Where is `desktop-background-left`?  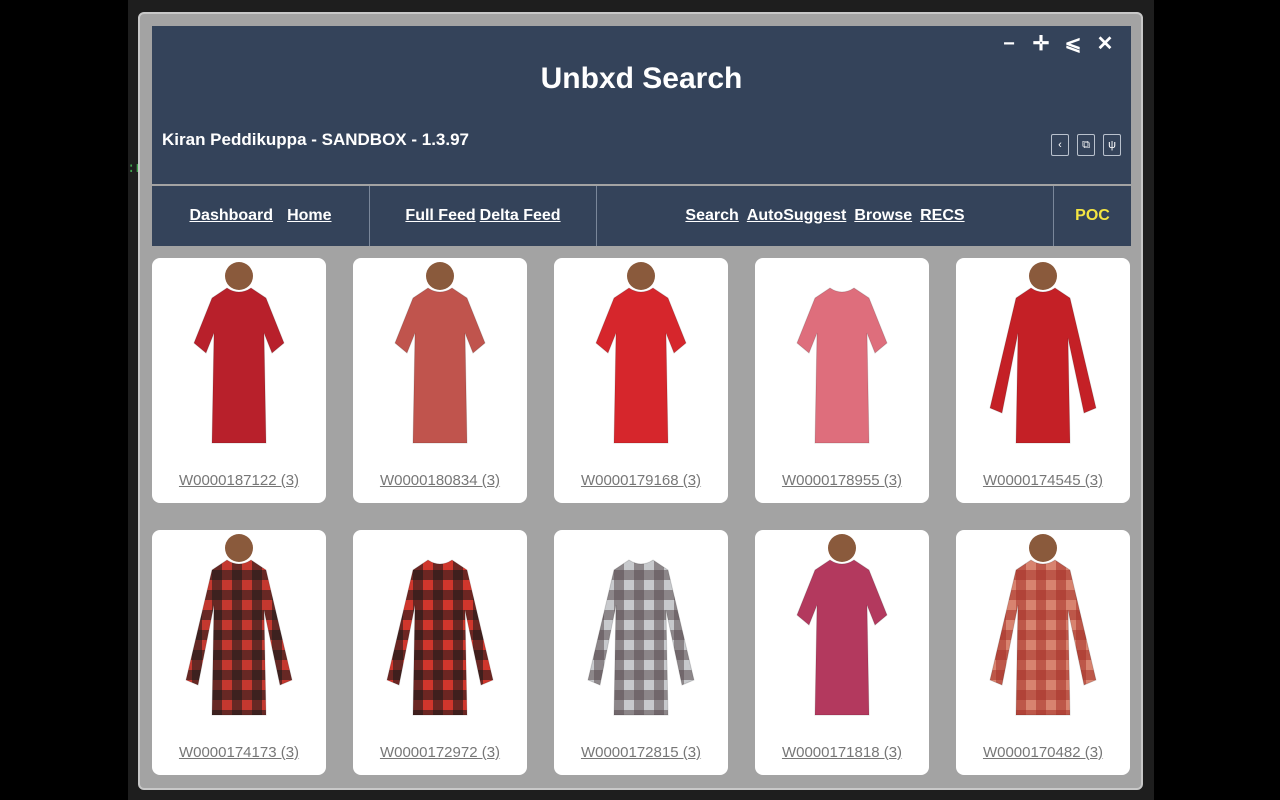 desktop-background-left is located at coordinates (64, 400).